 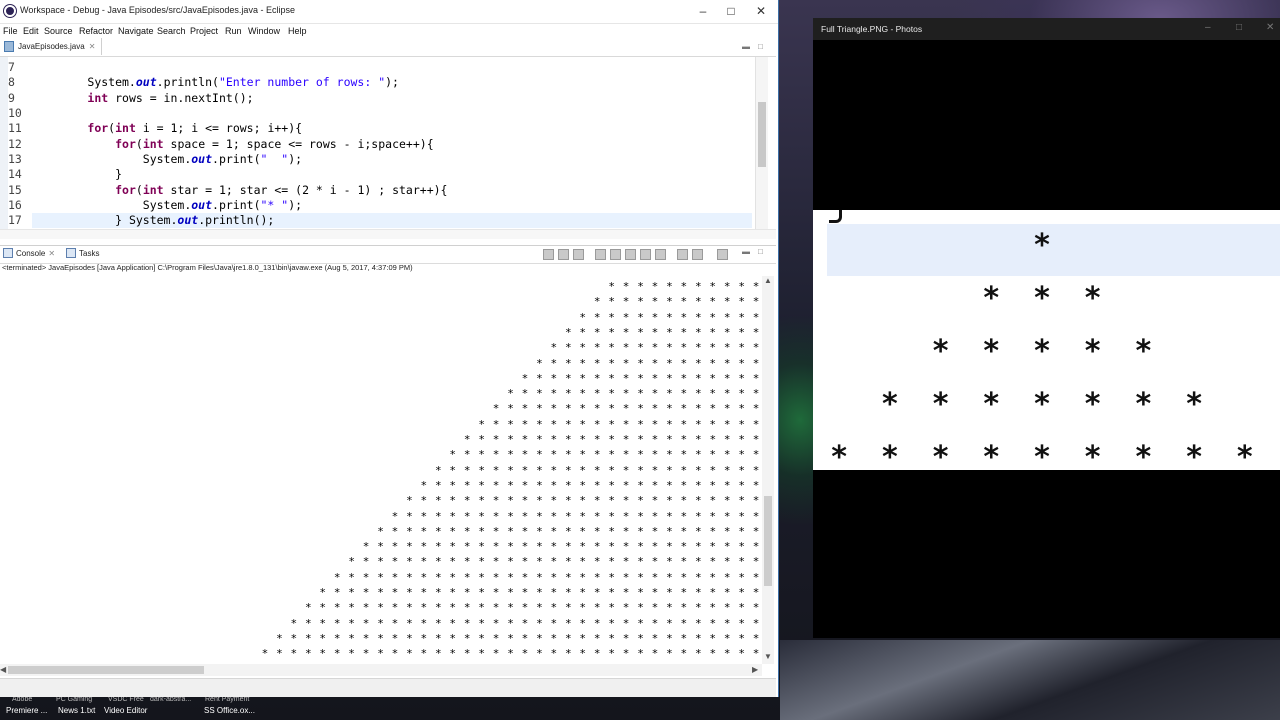 What do you see at coordinates (29, 253) in the screenshot?
I see `tab-console: Console ✕` at bounding box center [29, 253].